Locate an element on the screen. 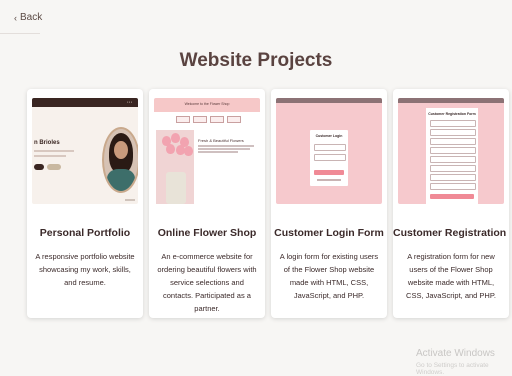  card-title: Customer Registration Form is located at coordinates (451, 233).